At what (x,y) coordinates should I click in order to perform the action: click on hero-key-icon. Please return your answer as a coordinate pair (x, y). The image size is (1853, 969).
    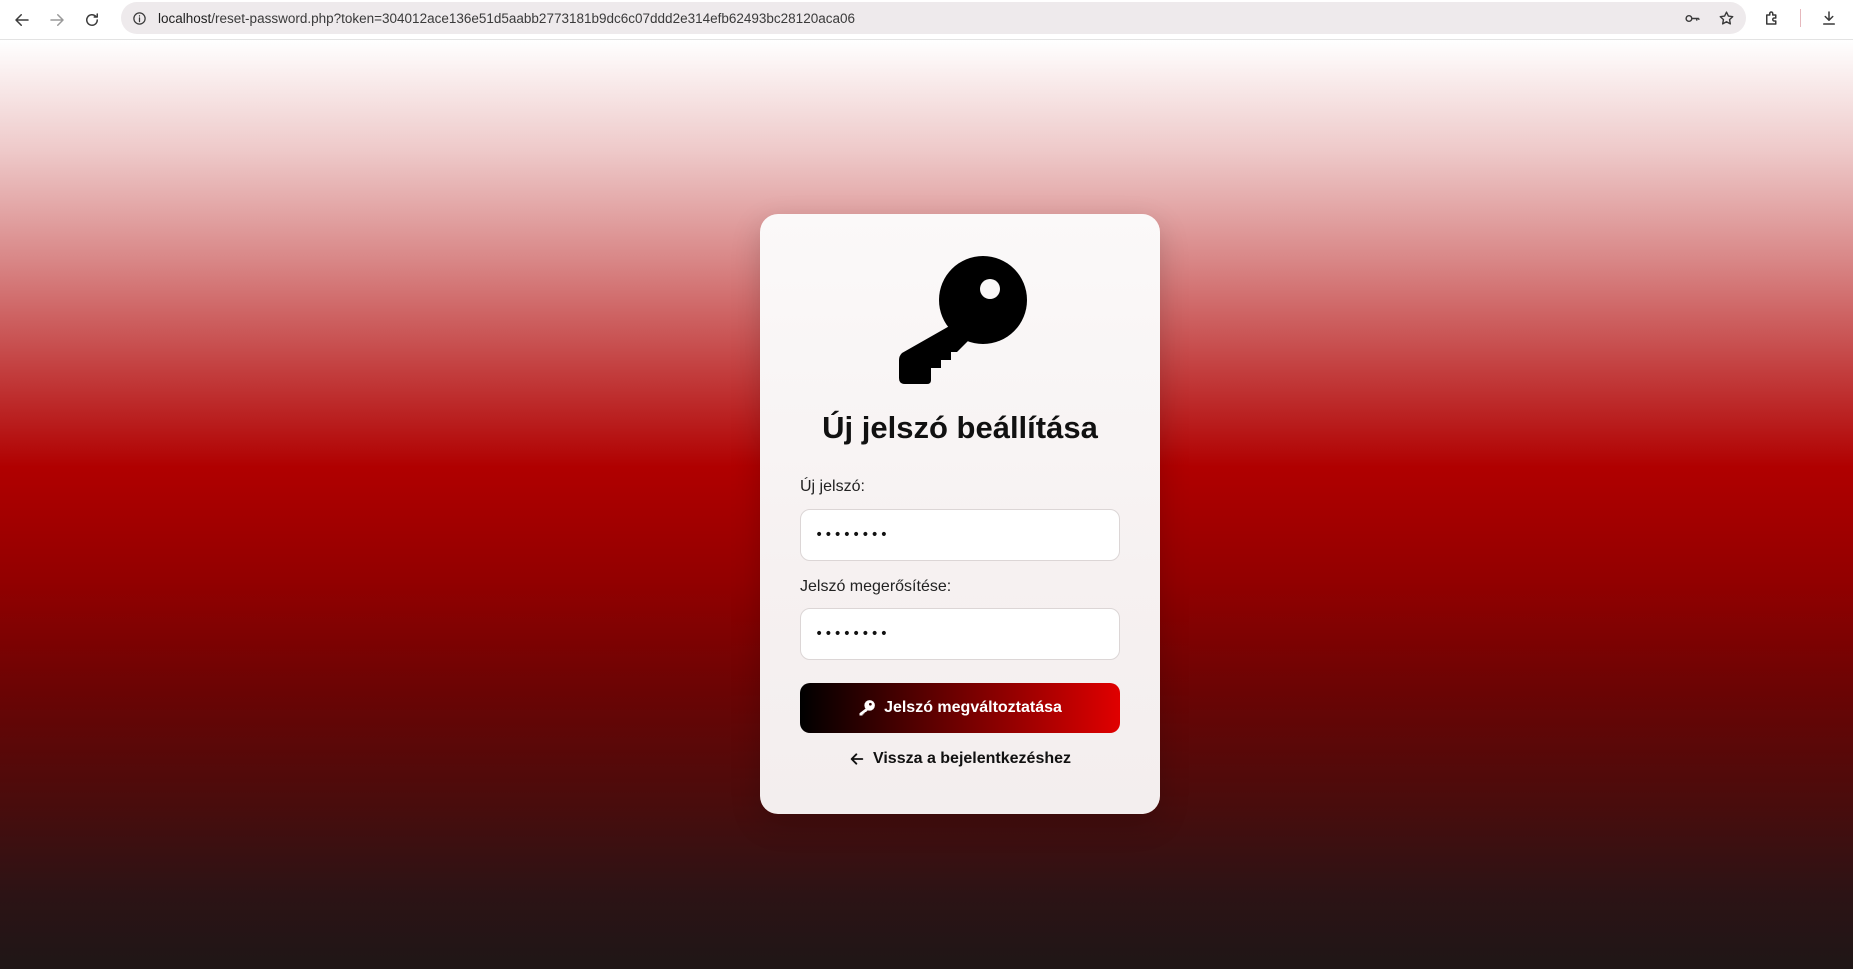
    Looking at the image, I should click on (962, 319).